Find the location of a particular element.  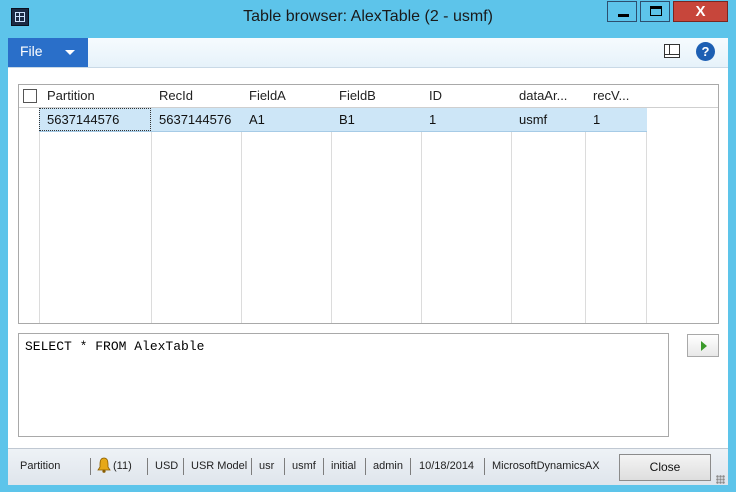

title-bar: Table browser: AlexTable (2 - usmf) X is located at coordinates (368, 18).